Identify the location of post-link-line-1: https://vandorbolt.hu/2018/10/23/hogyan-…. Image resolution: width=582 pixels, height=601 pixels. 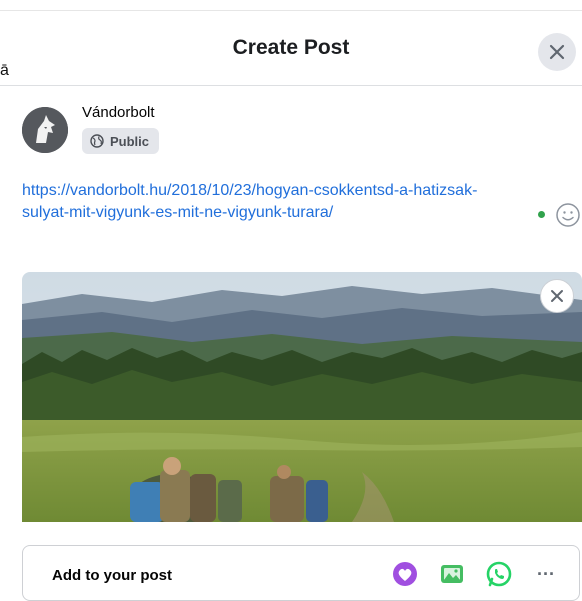
(285, 191).